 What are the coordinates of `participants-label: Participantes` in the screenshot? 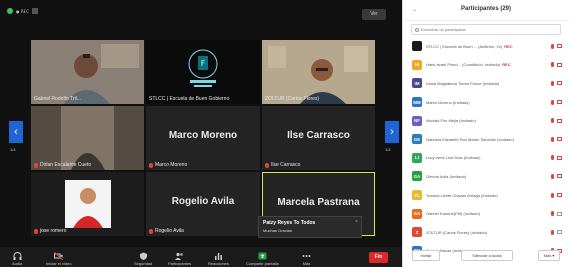 It's located at (180, 263).